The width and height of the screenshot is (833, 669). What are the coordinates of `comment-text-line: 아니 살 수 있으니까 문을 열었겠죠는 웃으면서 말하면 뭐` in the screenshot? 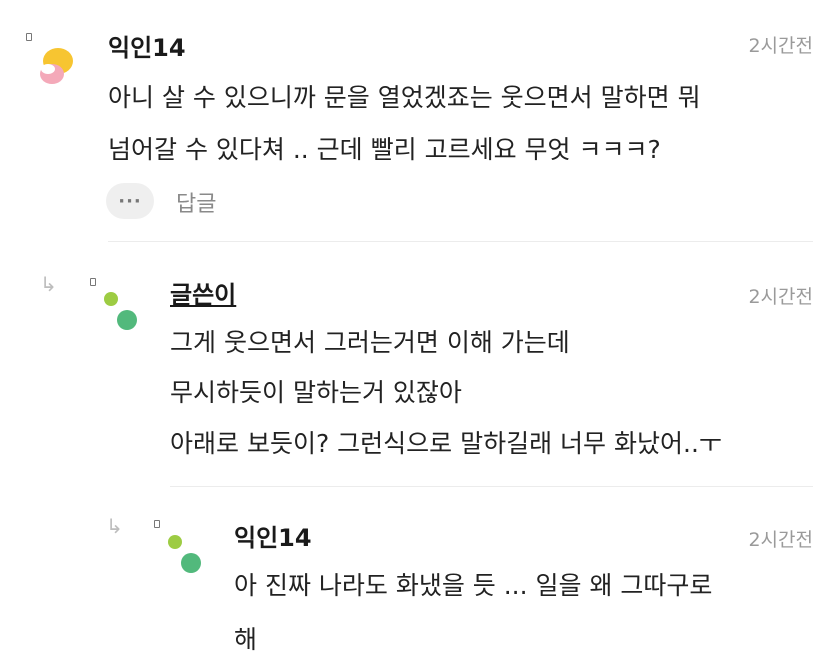 It's located at (404, 97).